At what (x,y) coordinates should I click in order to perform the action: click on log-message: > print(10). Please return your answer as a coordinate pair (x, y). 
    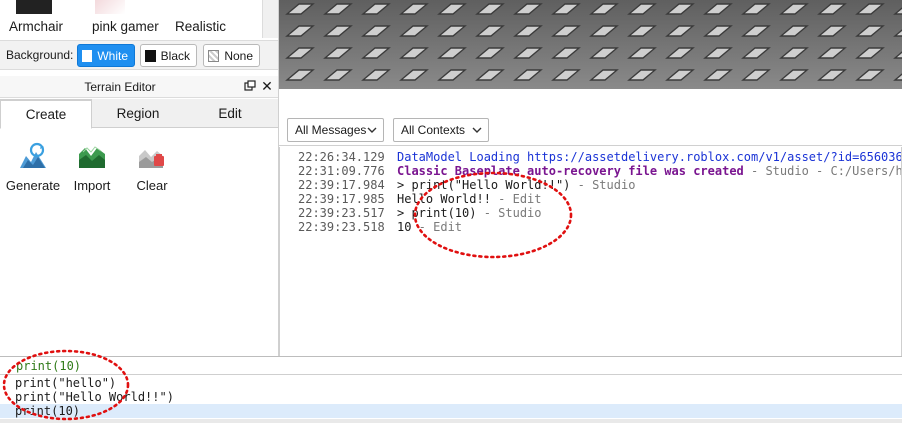
    Looking at the image, I should click on (437, 213).